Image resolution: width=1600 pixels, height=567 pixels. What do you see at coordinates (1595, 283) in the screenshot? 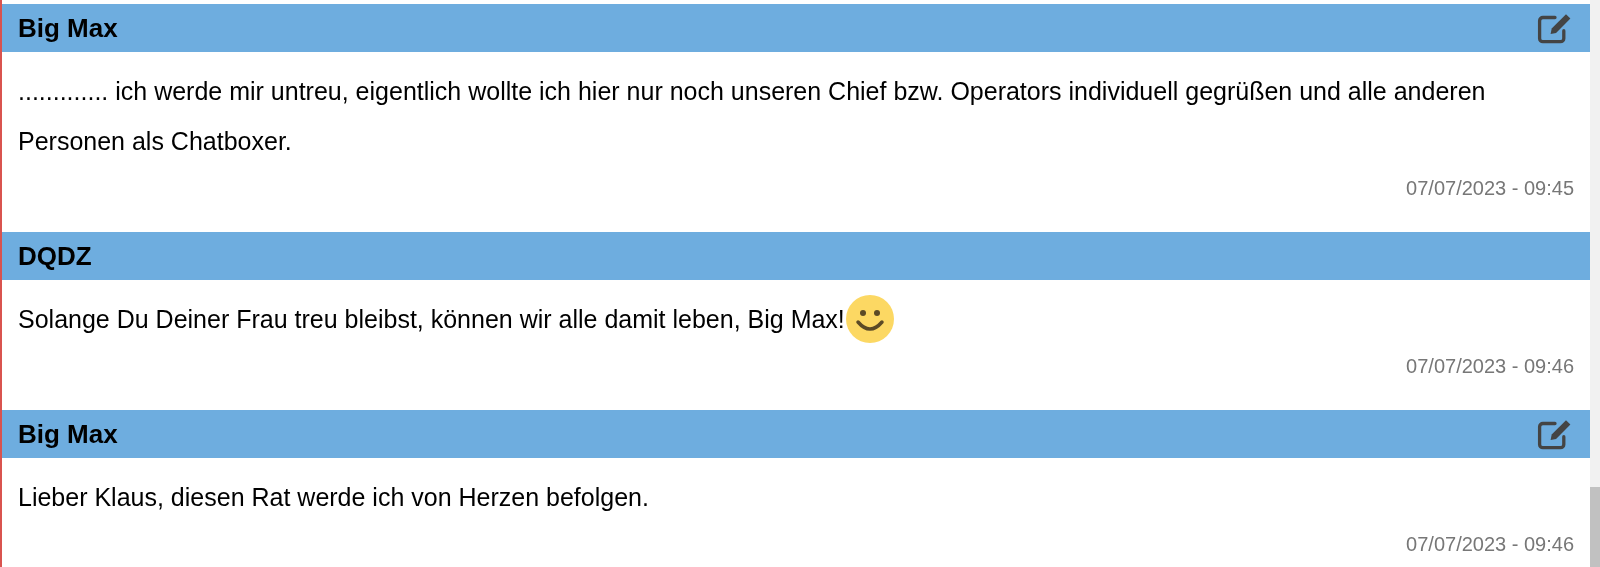
I see `scrollbar` at bounding box center [1595, 283].